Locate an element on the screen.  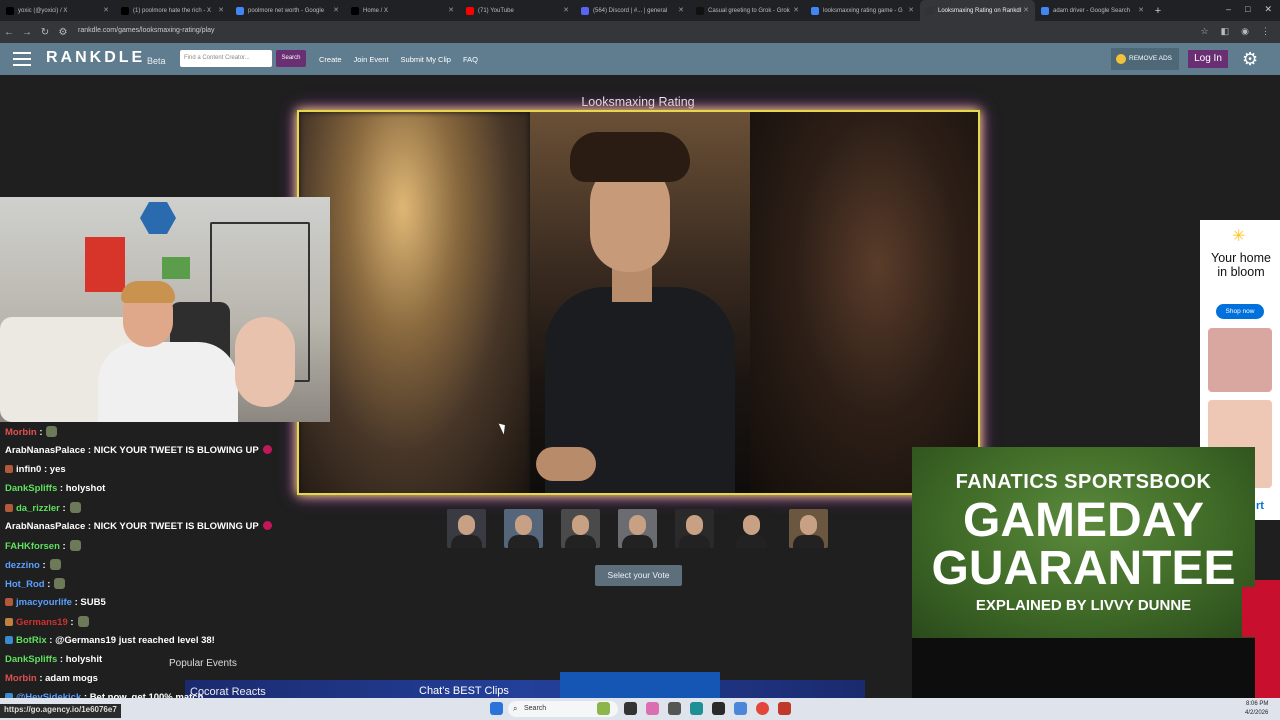
file-explorer-icon is located at coordinates (630, 708).